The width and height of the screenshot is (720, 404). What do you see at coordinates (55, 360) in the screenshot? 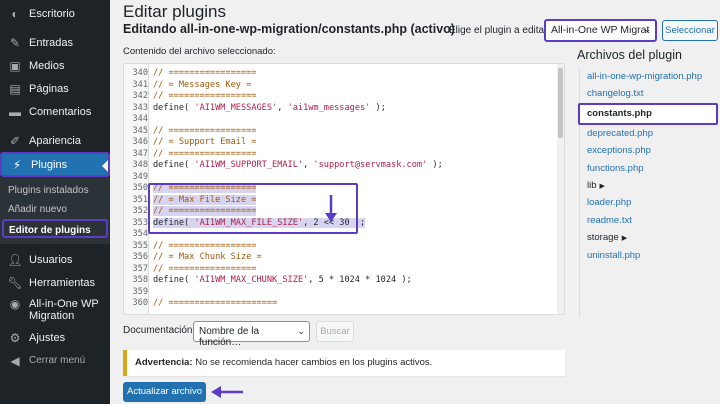
I see `menu-cerrar: ◀ Cerrar menú` at bounding box center [55, 360].